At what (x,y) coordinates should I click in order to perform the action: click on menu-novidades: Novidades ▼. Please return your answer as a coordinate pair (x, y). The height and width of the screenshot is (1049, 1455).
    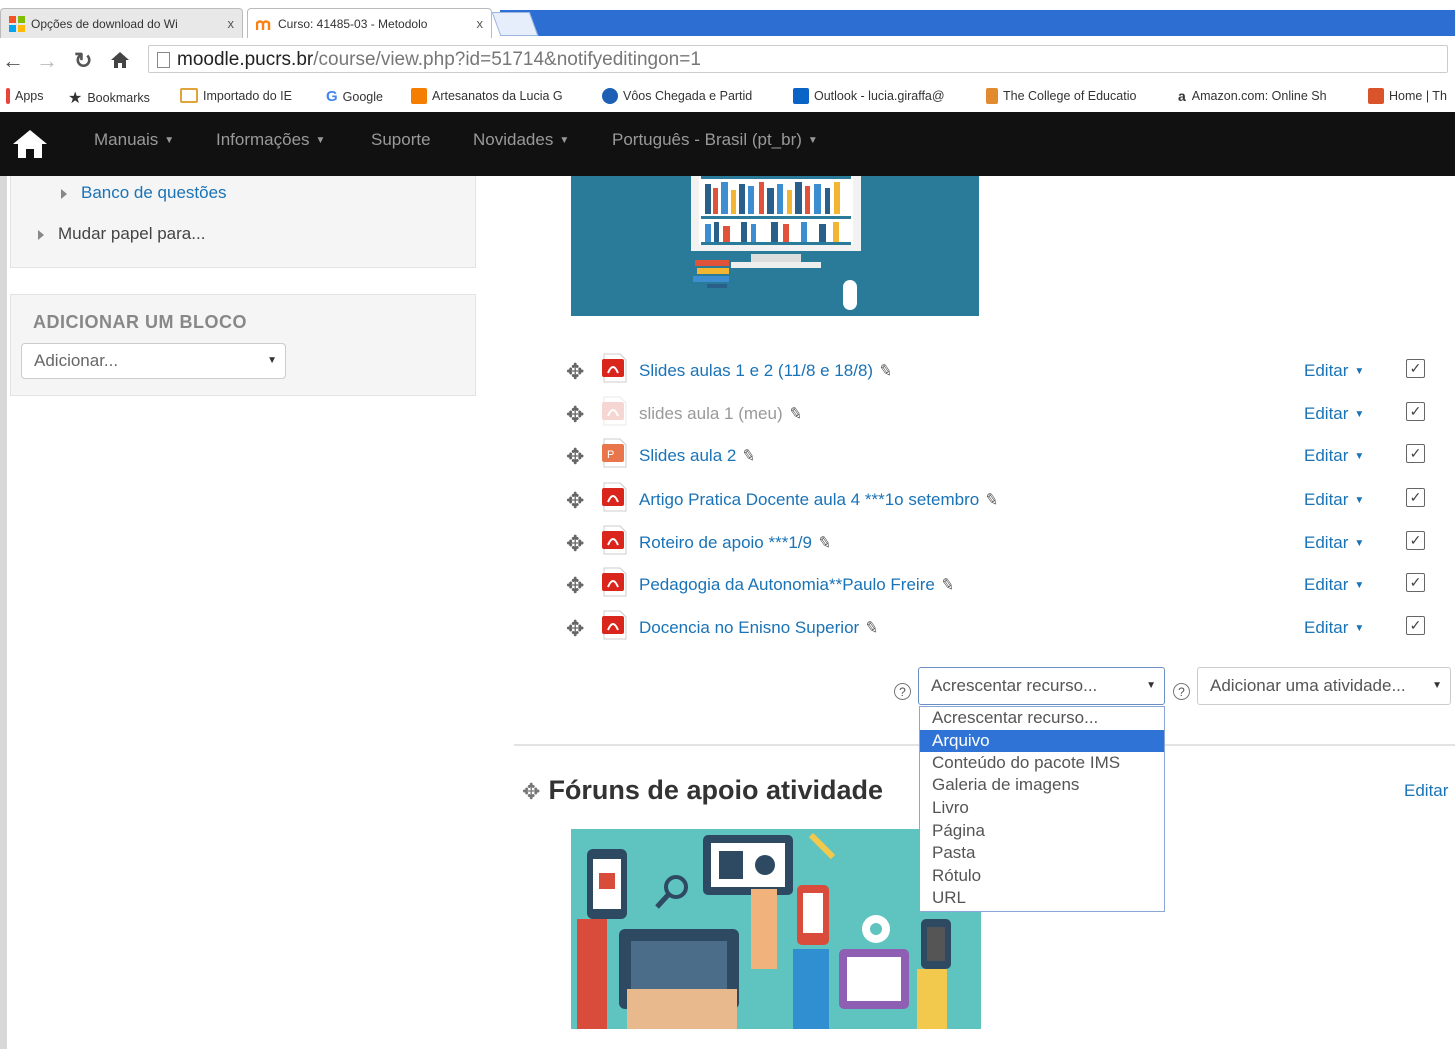
    Looking at the image, I should click on (521, 140).